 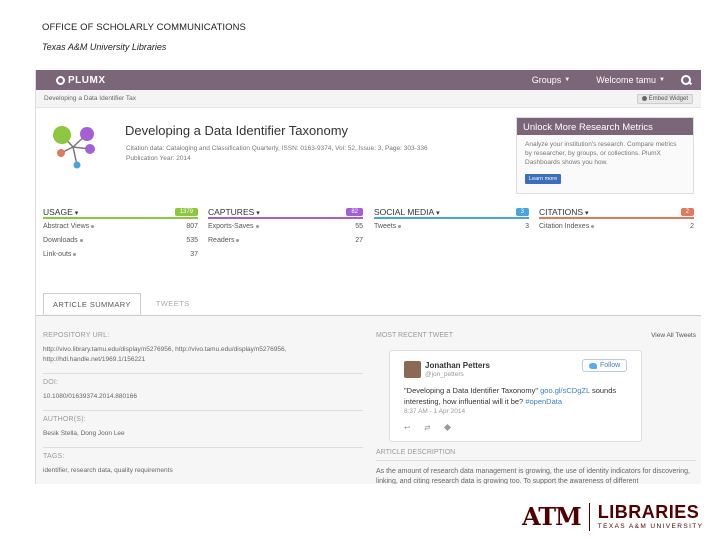 What do you see at coordinates (612, 516) in the screenshot?
I see `tamu-libraries-logo: ATM LIBRARIES TEXAS A&M UNIVERSITY` at bounding box center [612, 516].